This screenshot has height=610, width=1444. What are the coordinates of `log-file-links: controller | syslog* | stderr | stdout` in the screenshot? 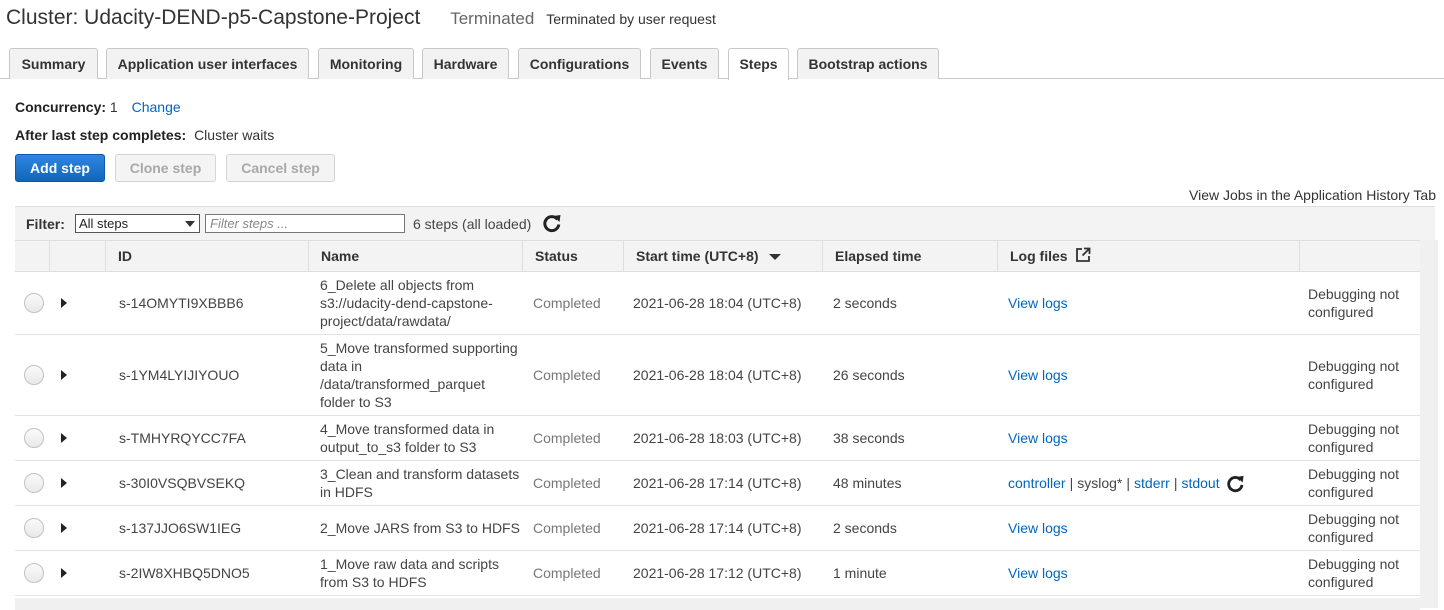 It's located at (1148, 483).